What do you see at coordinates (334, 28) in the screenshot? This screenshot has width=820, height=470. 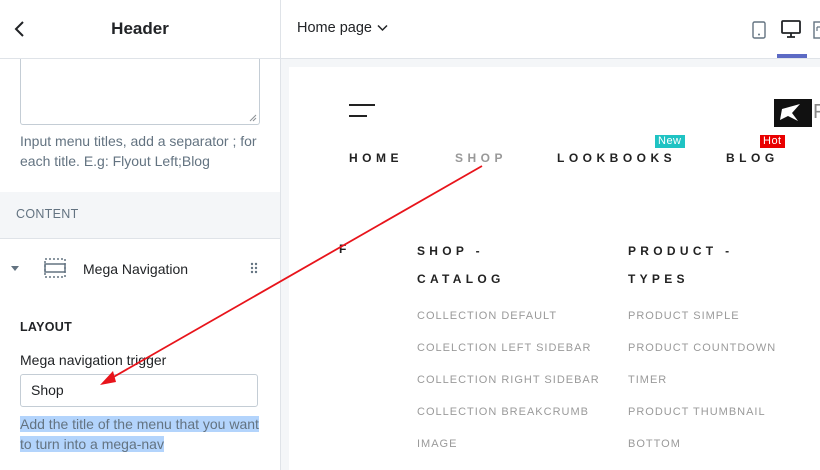 I see `page-selector: Home page` at bounding box center [334, 28].